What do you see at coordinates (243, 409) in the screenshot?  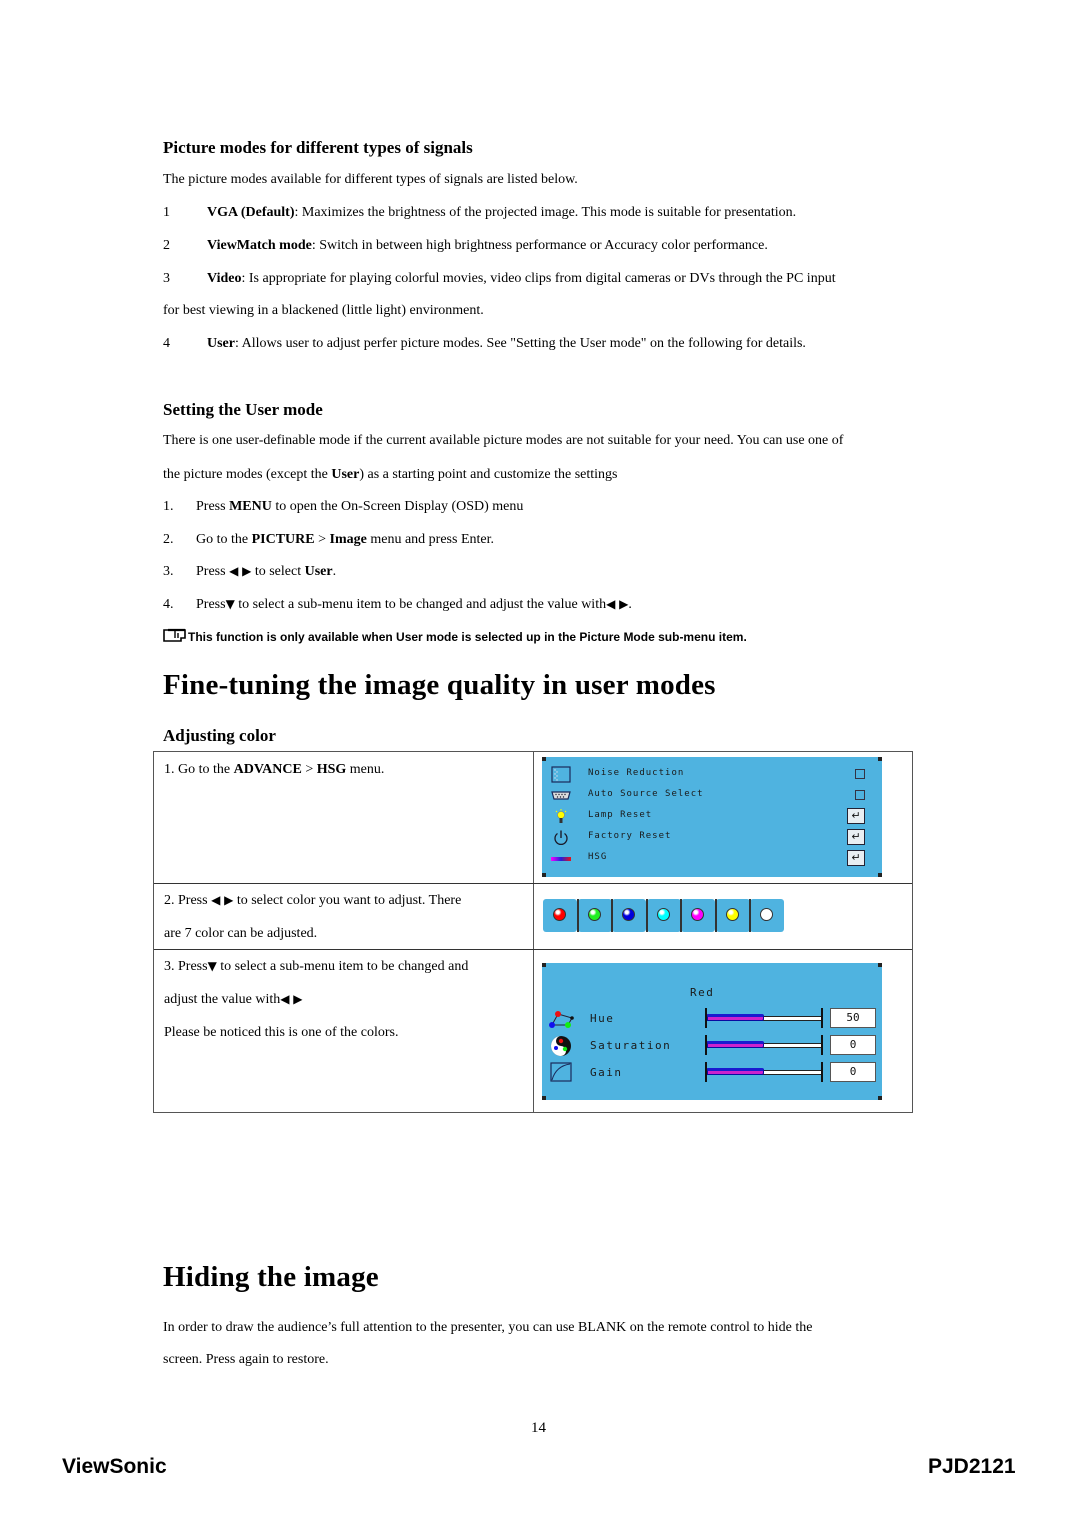 I see `user-mode-heading: Setting the User mode` at bounding box center [243, 409].